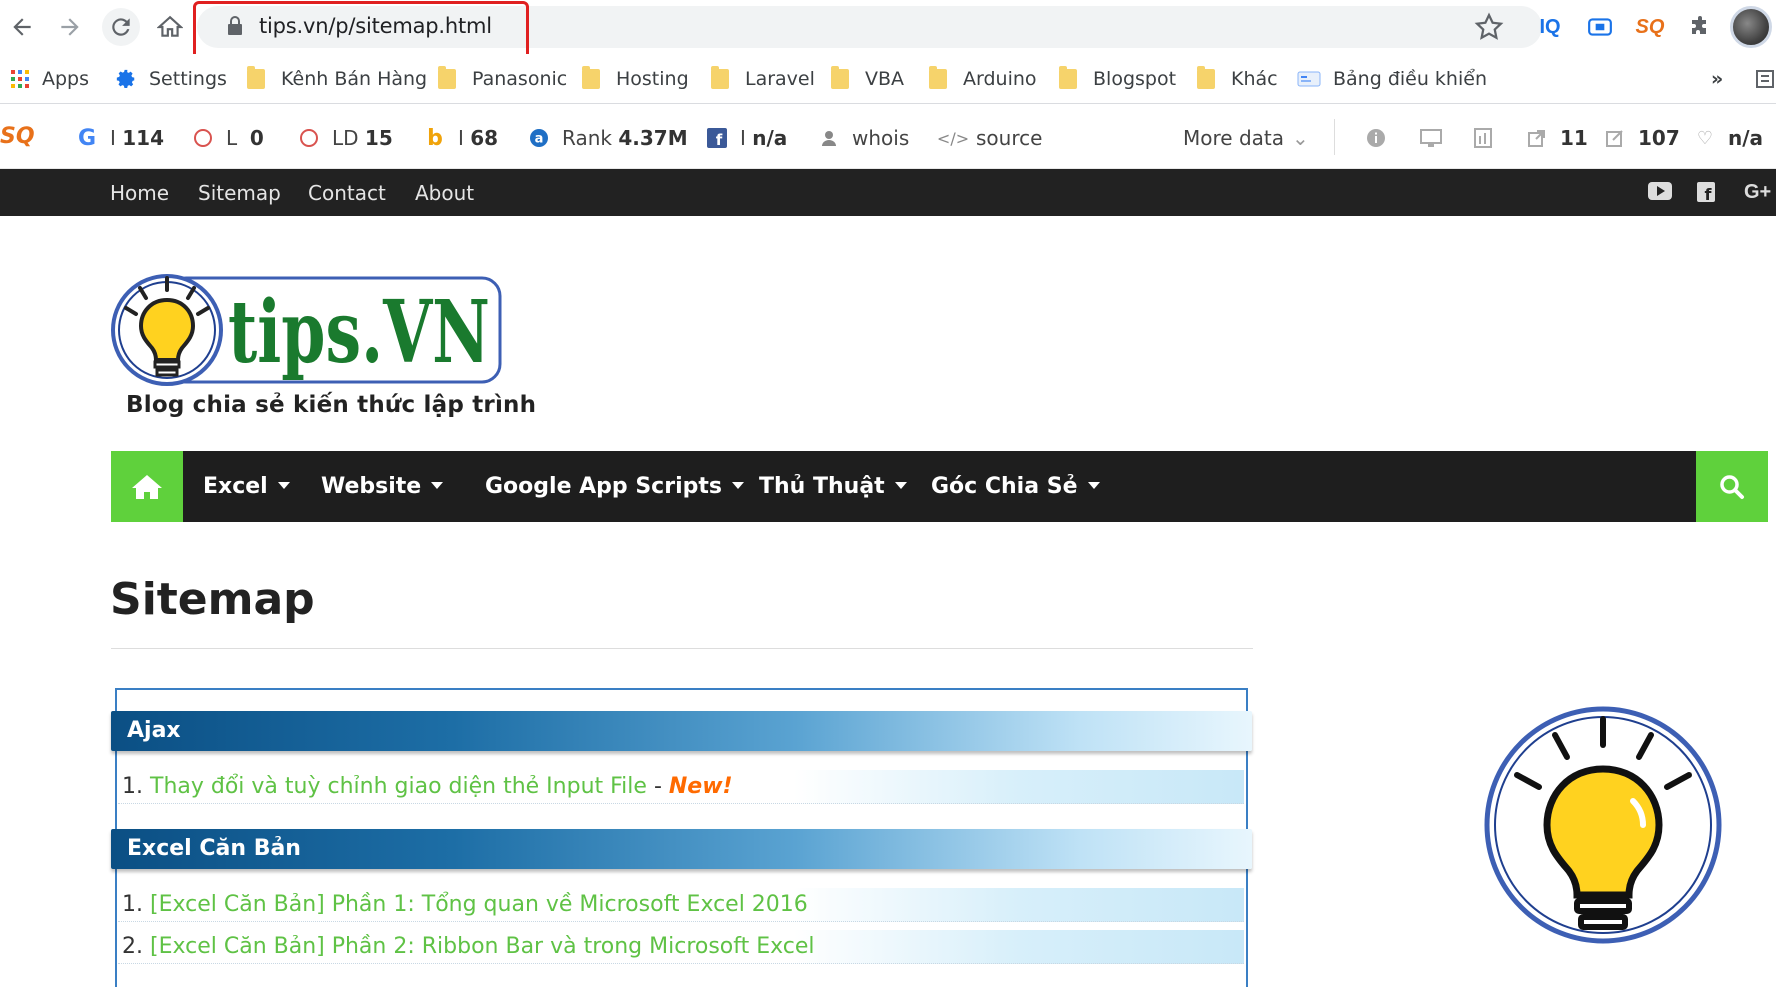 This screenshot has height=987, width=1776. Describe the element at coordinates (1700, 27) in the screenshot. I see `puzzle-extension-icon` at that location.